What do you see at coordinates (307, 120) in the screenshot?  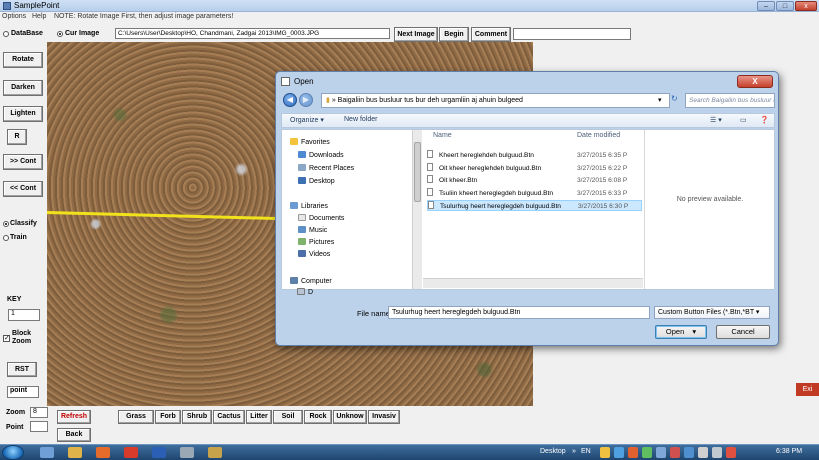 I see `organize-button: Organize ▾` at bounding box center [307, 120].